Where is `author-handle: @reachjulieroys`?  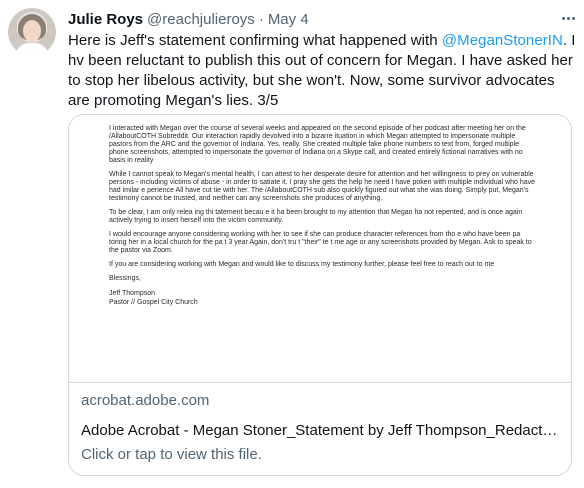 author-handle: @reachjulieroys is located at coordinates (201, 20).